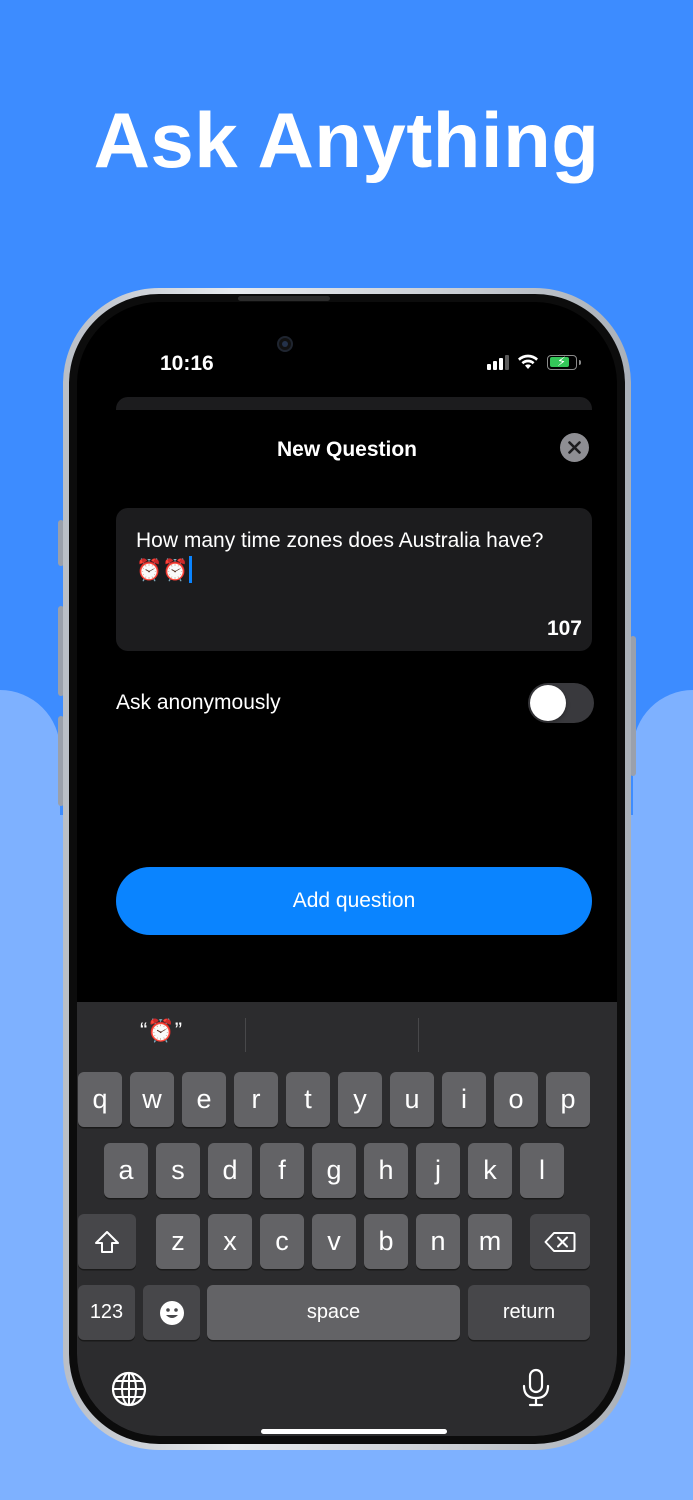 Image resolution: width=693 pixels, height=1500 pixels. What do you see at coordinates (347, 449) in the screenshot?
I see `sheet-title: New Question` at bounding box center [347, 449].